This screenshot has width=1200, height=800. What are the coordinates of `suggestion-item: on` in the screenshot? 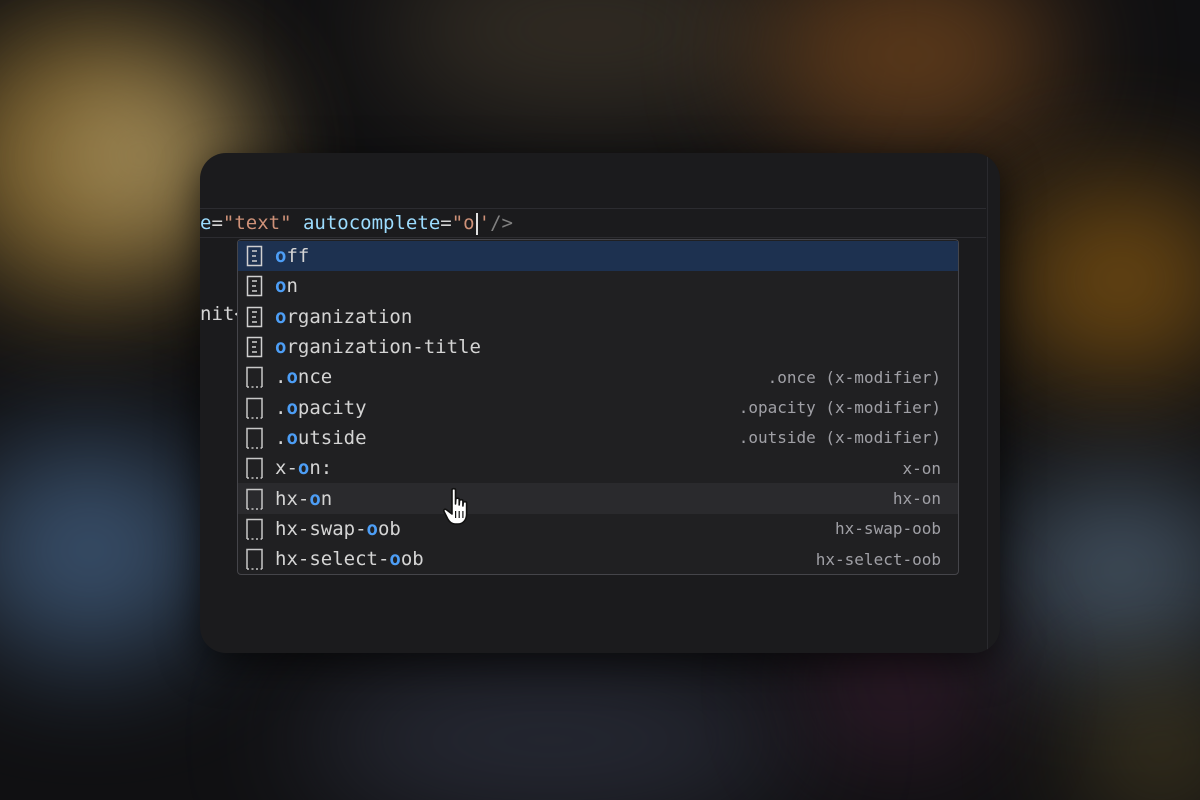 It's located at (598, 286).